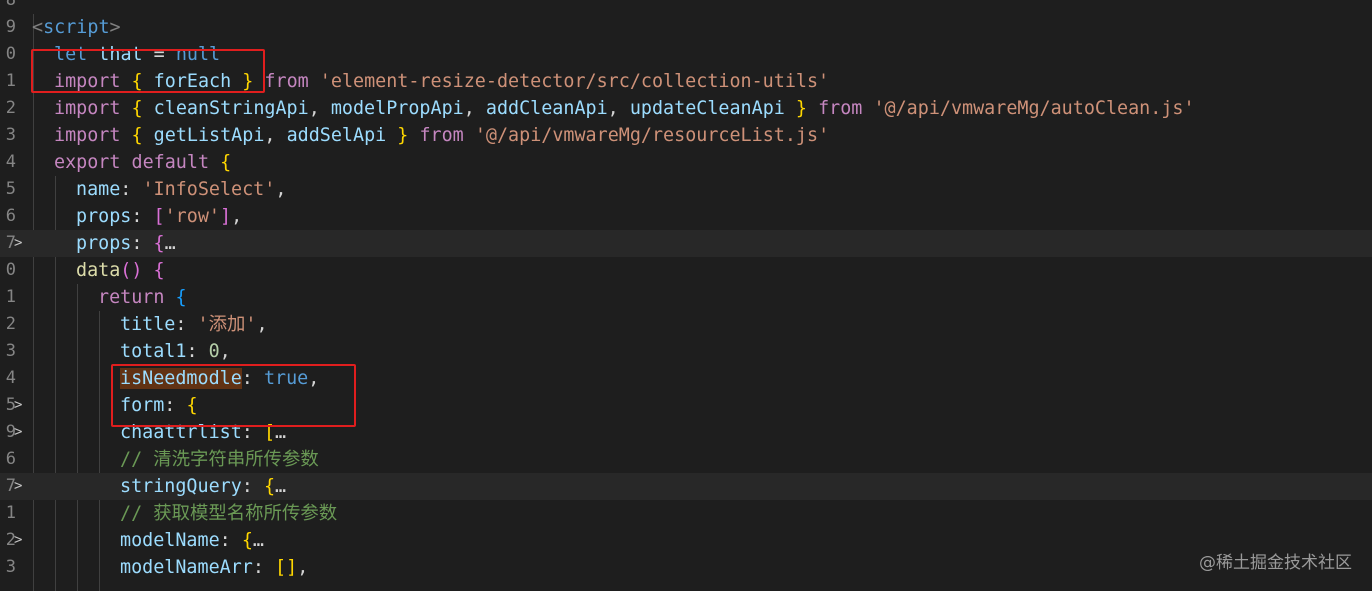  I want to click on code-line: 1 return {, so click(686, 297).